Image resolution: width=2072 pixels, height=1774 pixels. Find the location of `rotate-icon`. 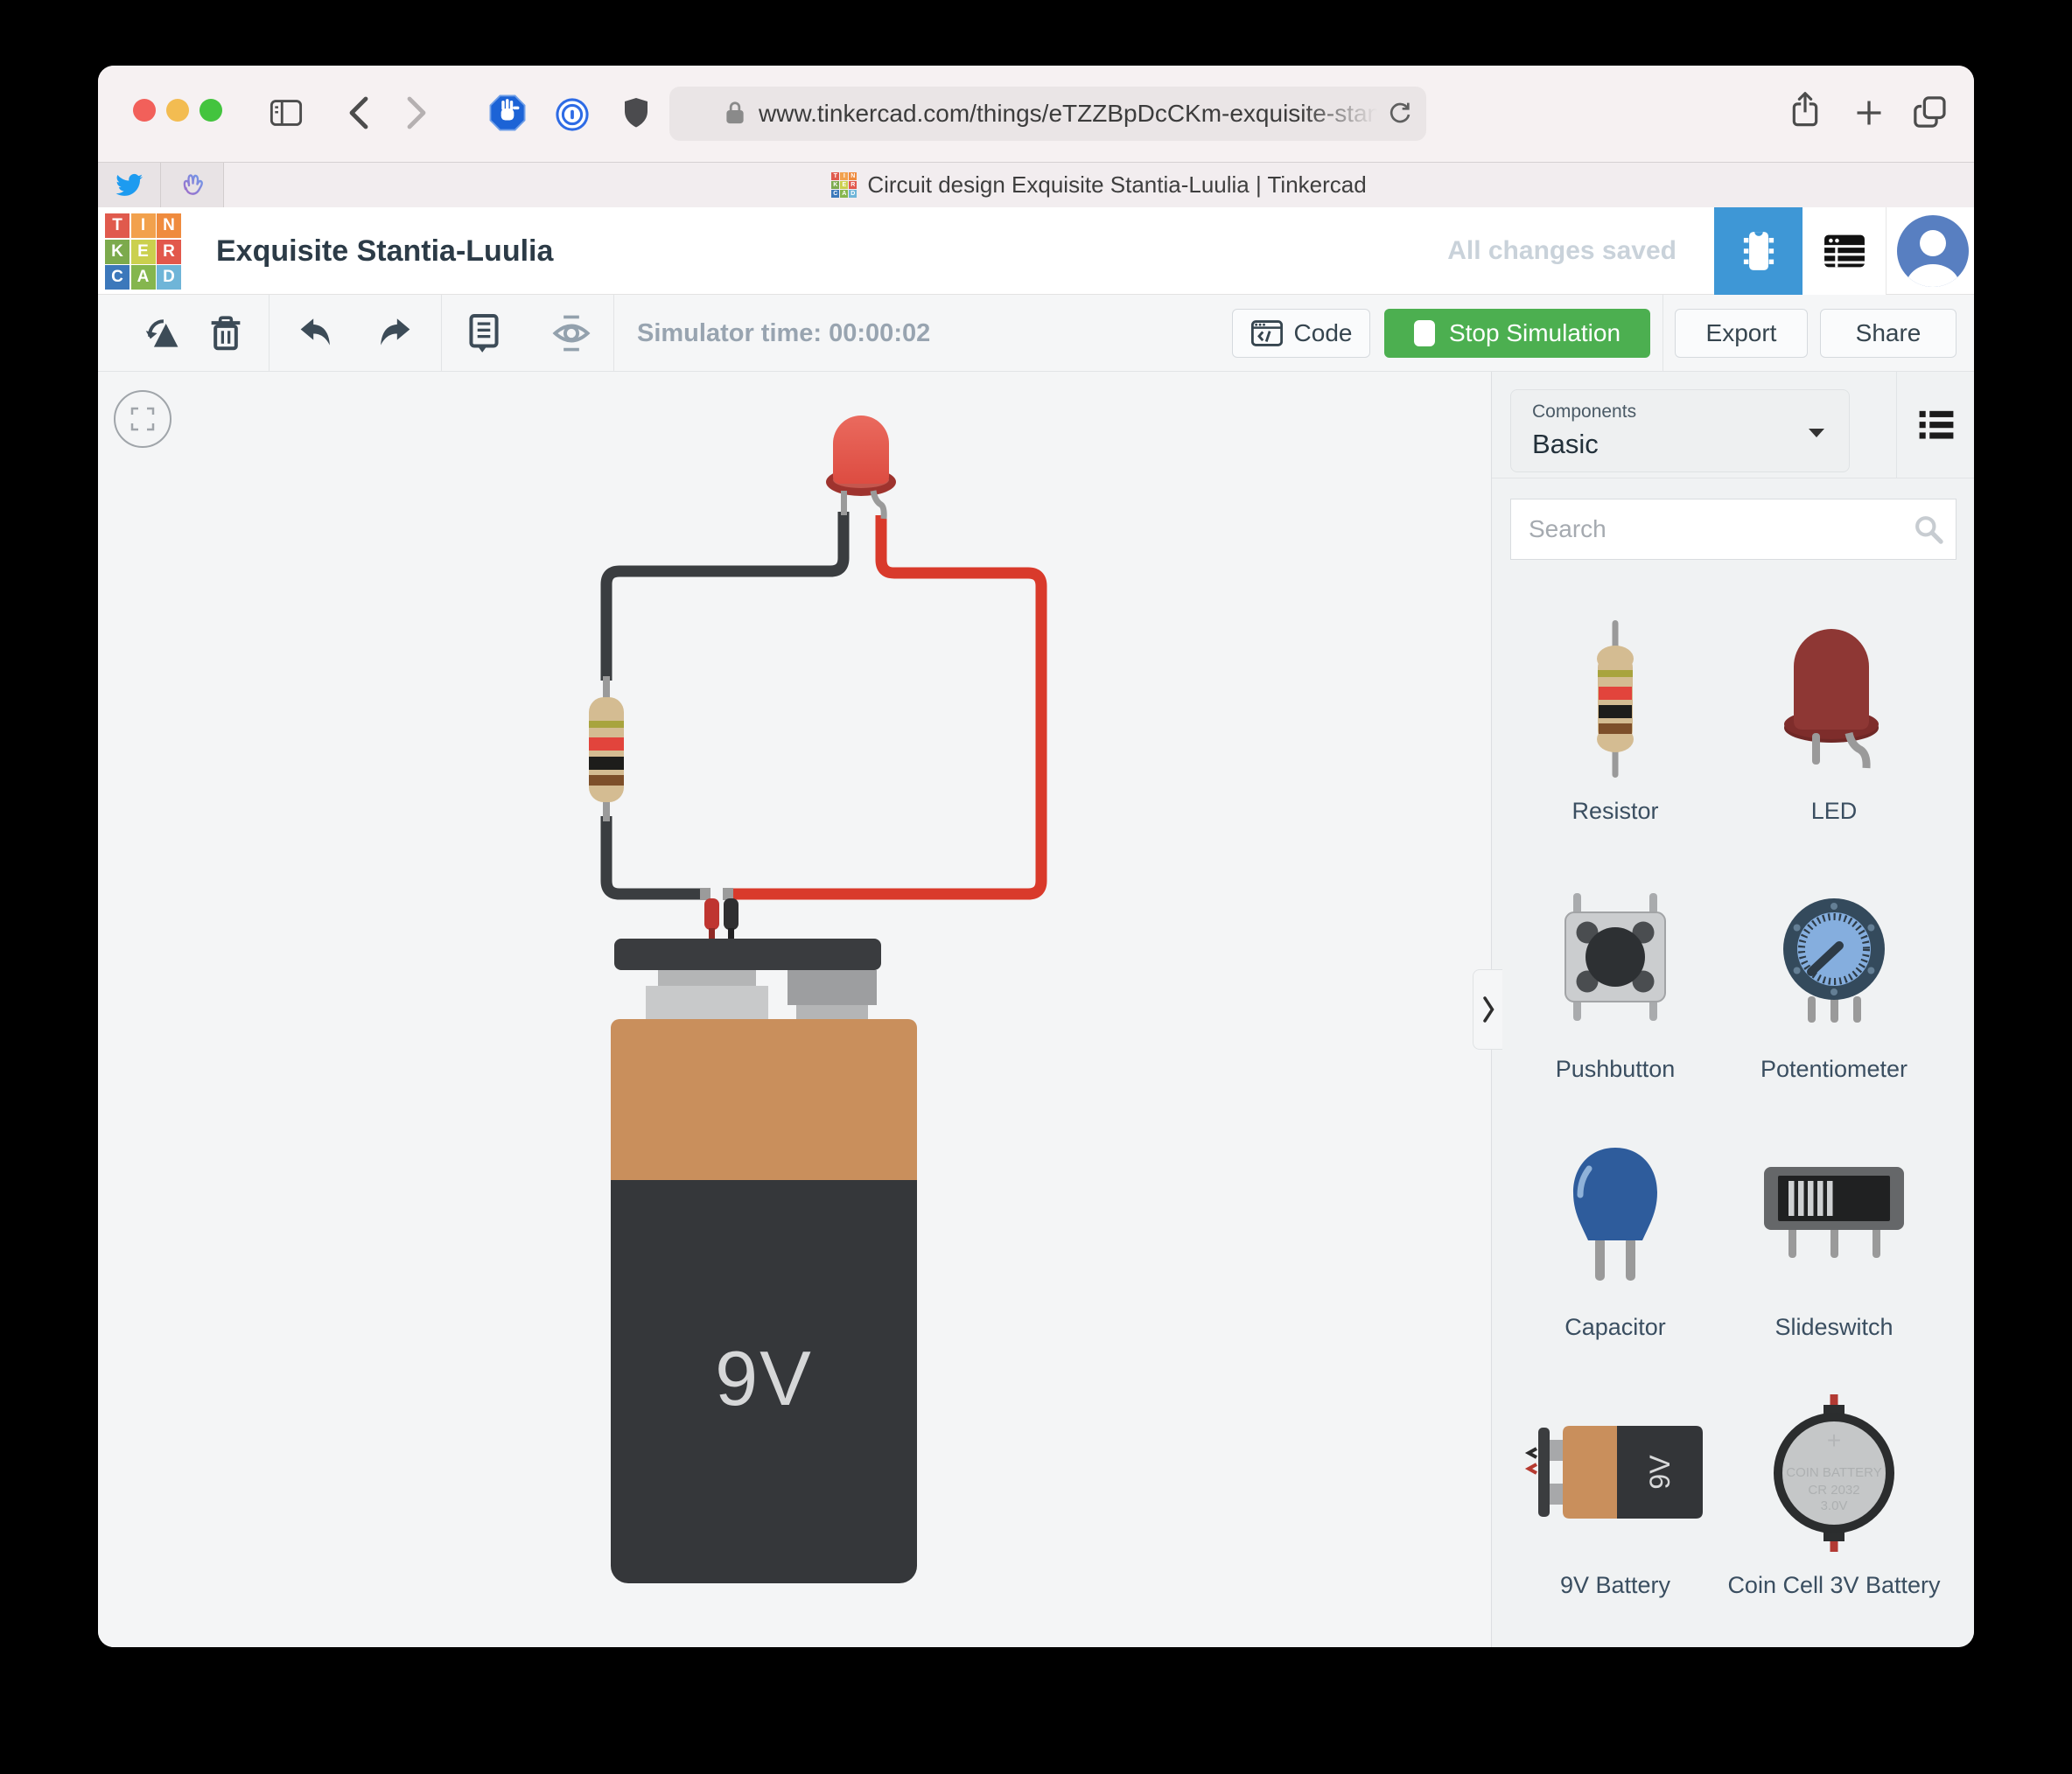

rotate-icon is located at coordinates (163, 333).